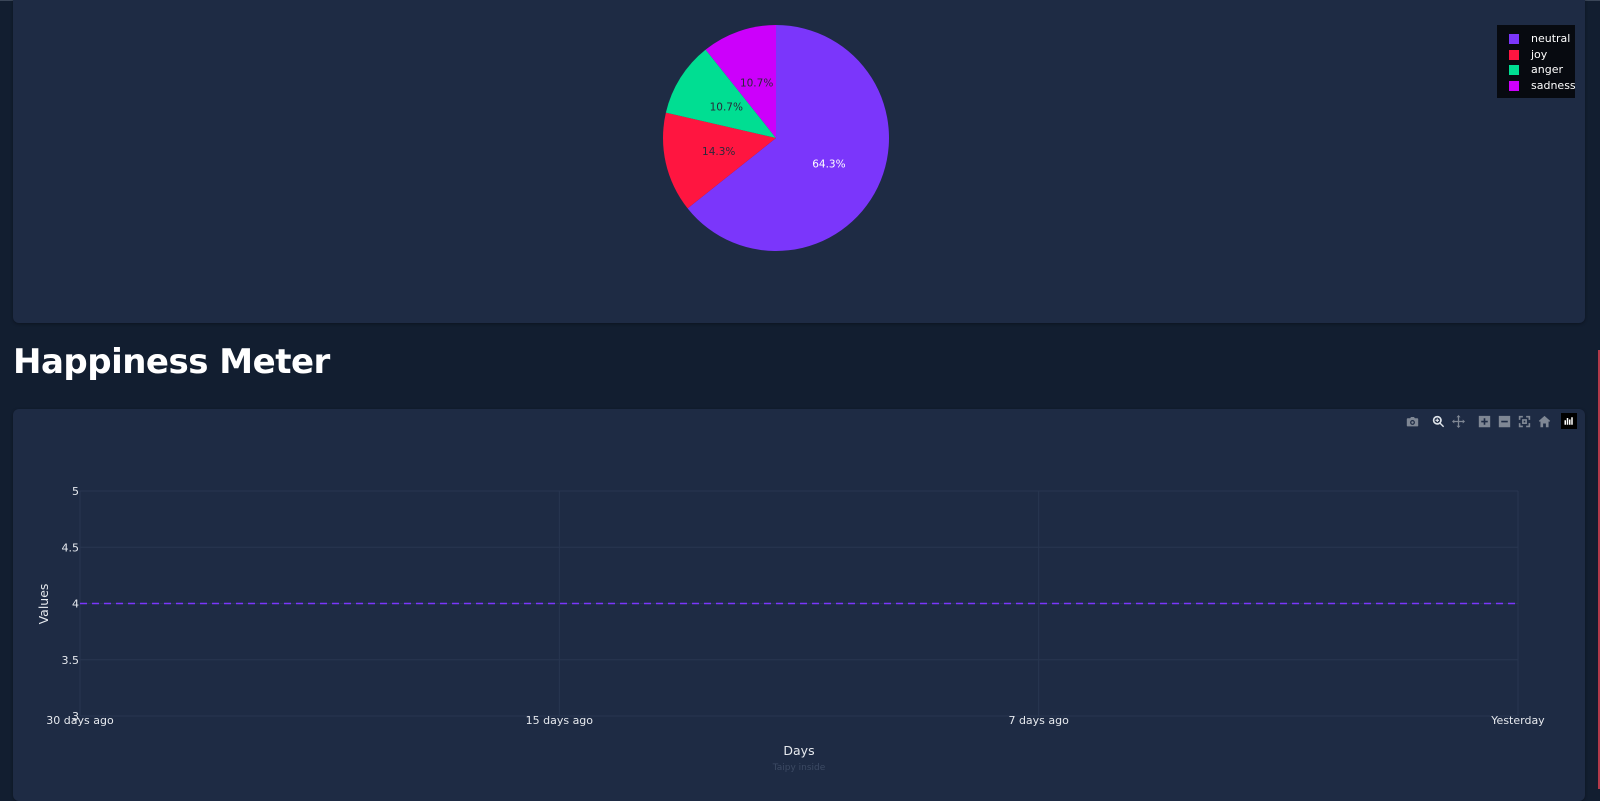 The width and height of the screenshot is (1600, 801). I want to click on reset-axes-icon, so click(1544, 421).